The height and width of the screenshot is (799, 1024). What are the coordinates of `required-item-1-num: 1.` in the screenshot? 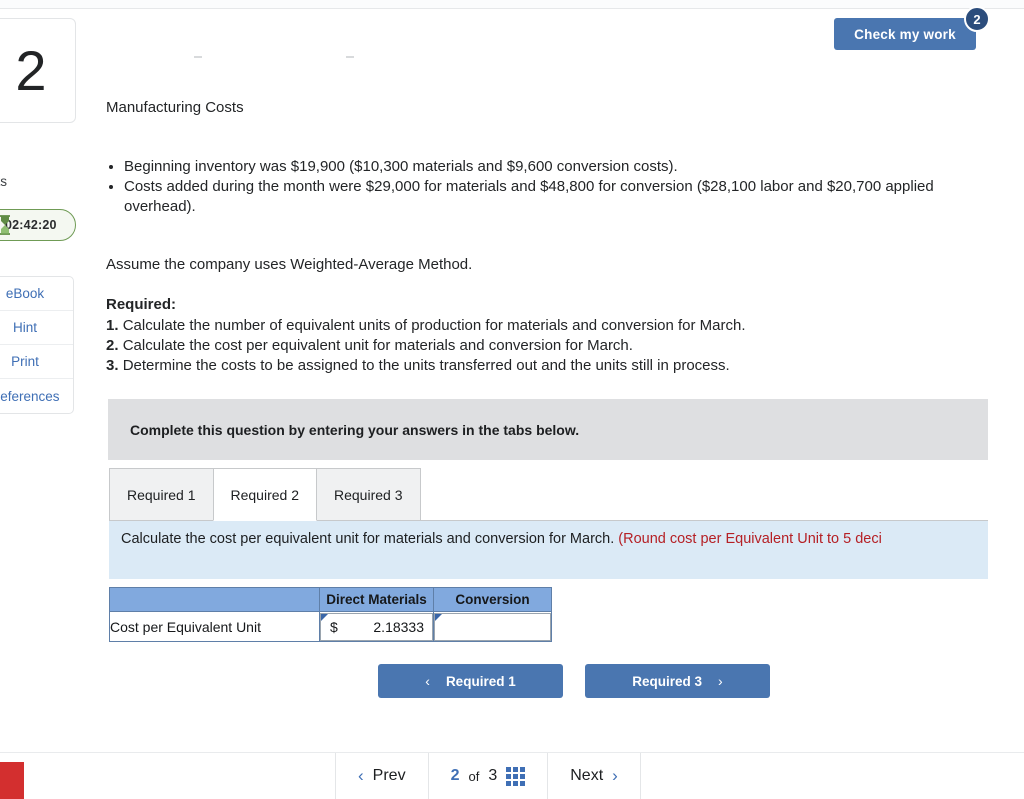 It's located at (112, 325).